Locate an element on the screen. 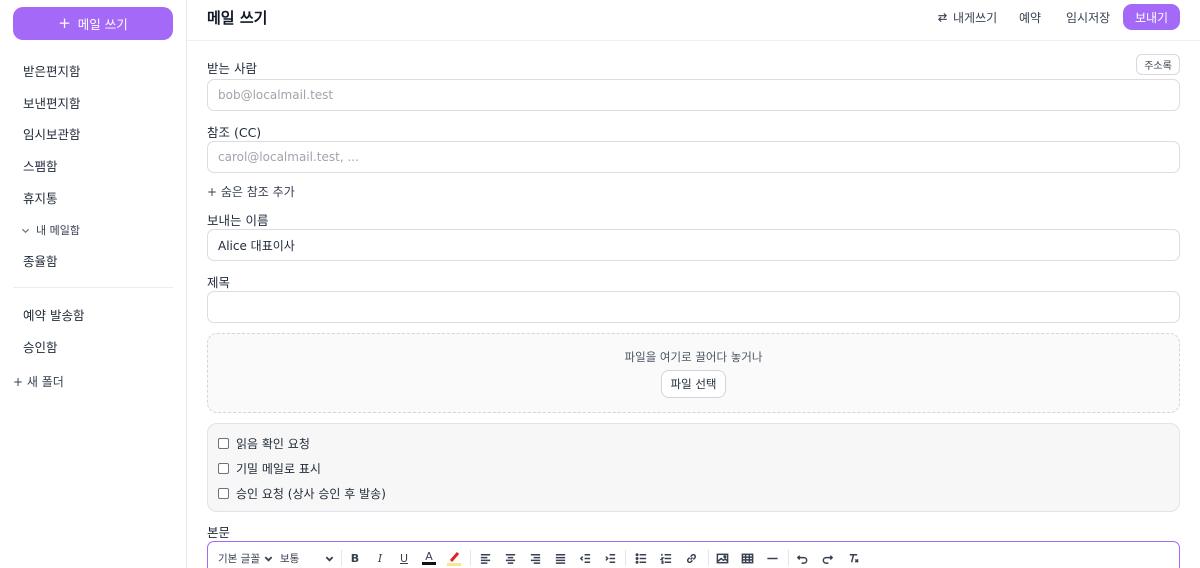 The height and width of the screenshot is (568, 1200). approval-request-label: 승인 요청 (상사 승인 후 발송) is located at coordinates (311, 494).